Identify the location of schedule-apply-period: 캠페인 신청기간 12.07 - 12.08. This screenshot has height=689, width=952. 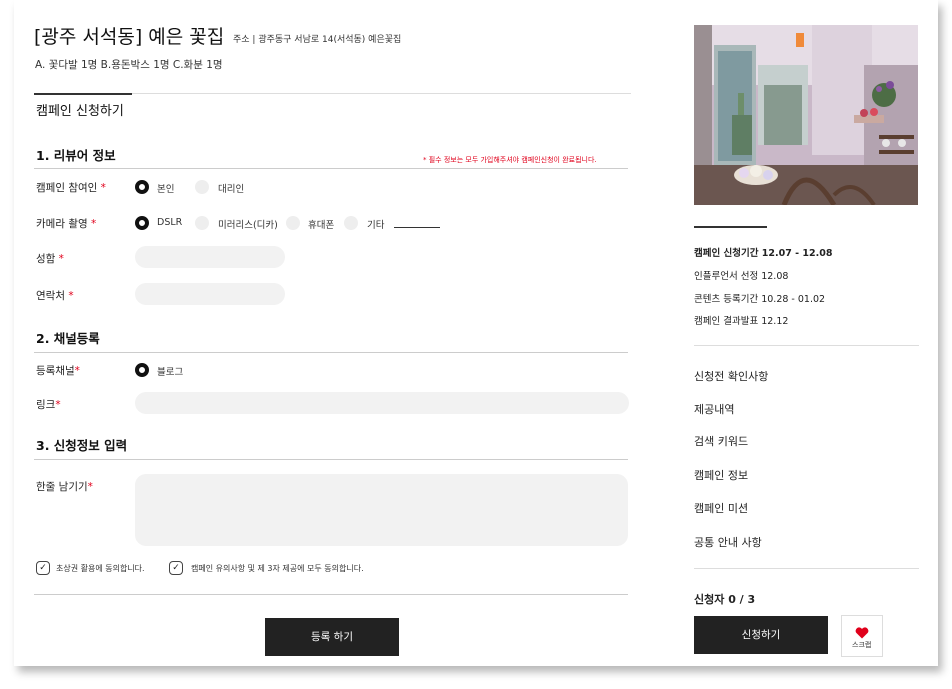
(763, 253).